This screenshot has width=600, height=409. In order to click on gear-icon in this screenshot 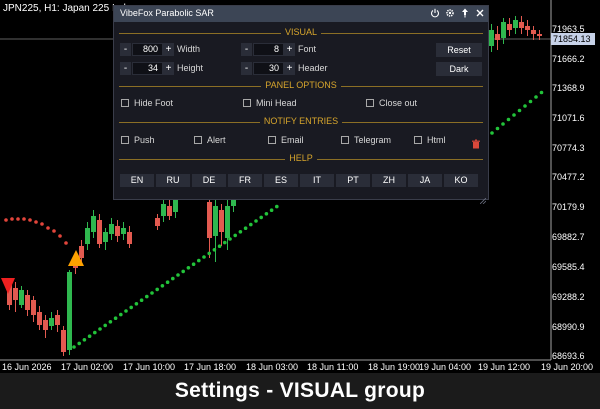, I will do `click(449, 13)`.